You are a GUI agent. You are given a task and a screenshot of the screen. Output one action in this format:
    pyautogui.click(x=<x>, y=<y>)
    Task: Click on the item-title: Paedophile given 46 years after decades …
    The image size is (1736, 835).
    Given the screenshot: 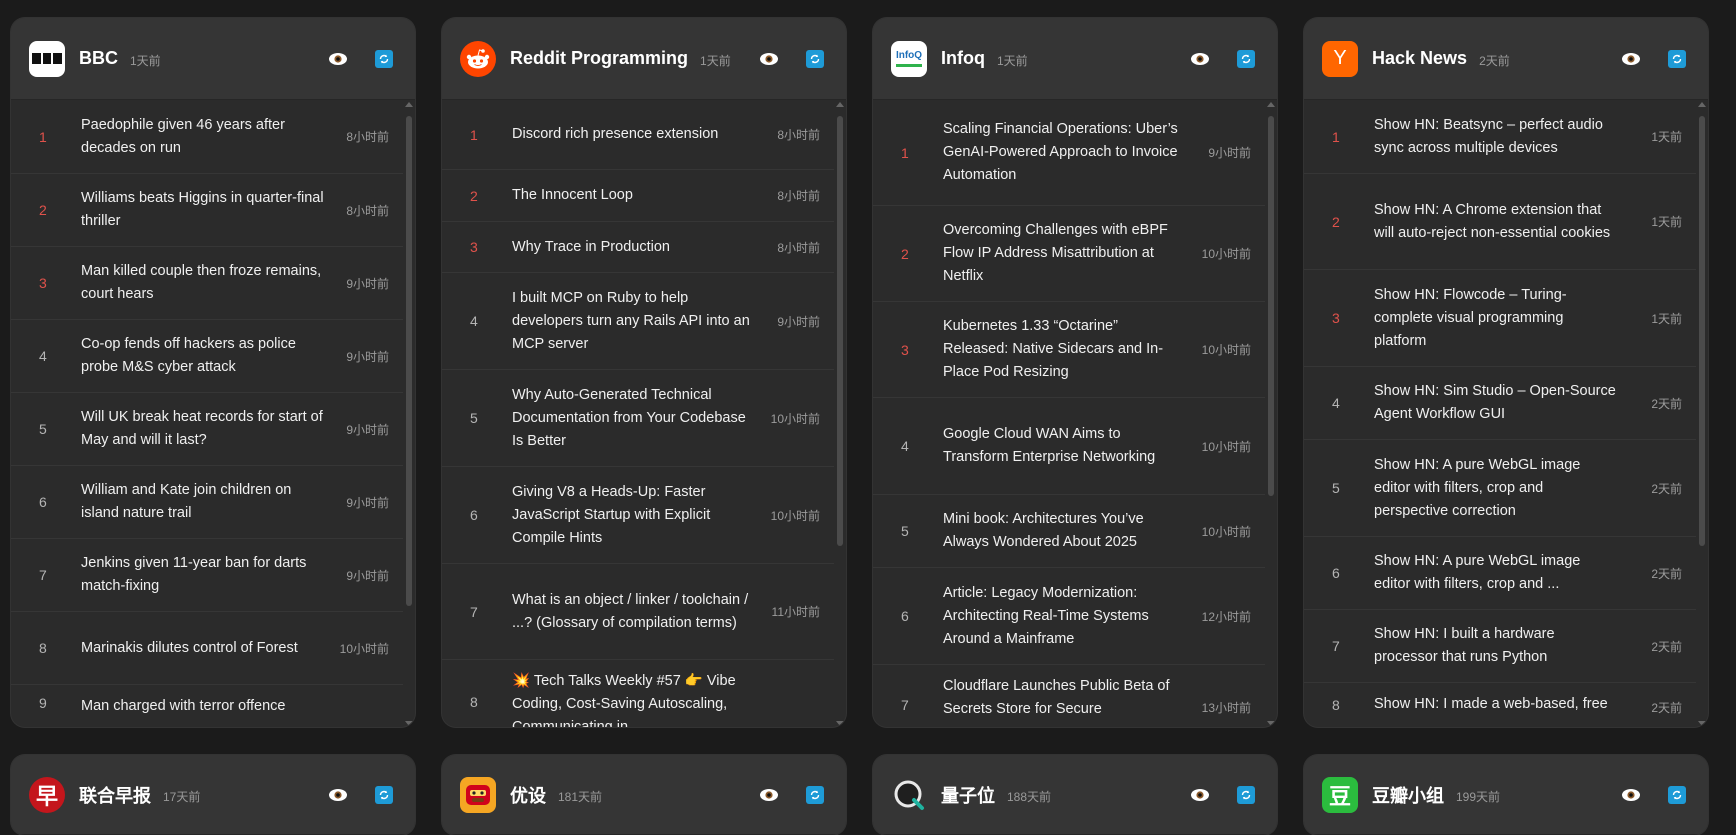 What is the action you would take?
    pyautogui.click(x=203, y=137)
    